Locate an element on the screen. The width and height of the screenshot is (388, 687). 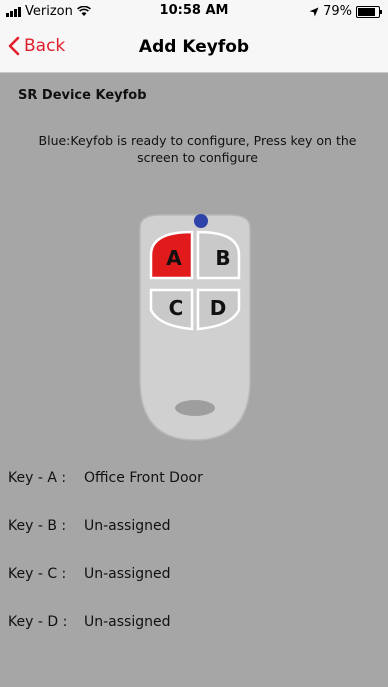
key-d-label: D is located at coordinates (218, 308).